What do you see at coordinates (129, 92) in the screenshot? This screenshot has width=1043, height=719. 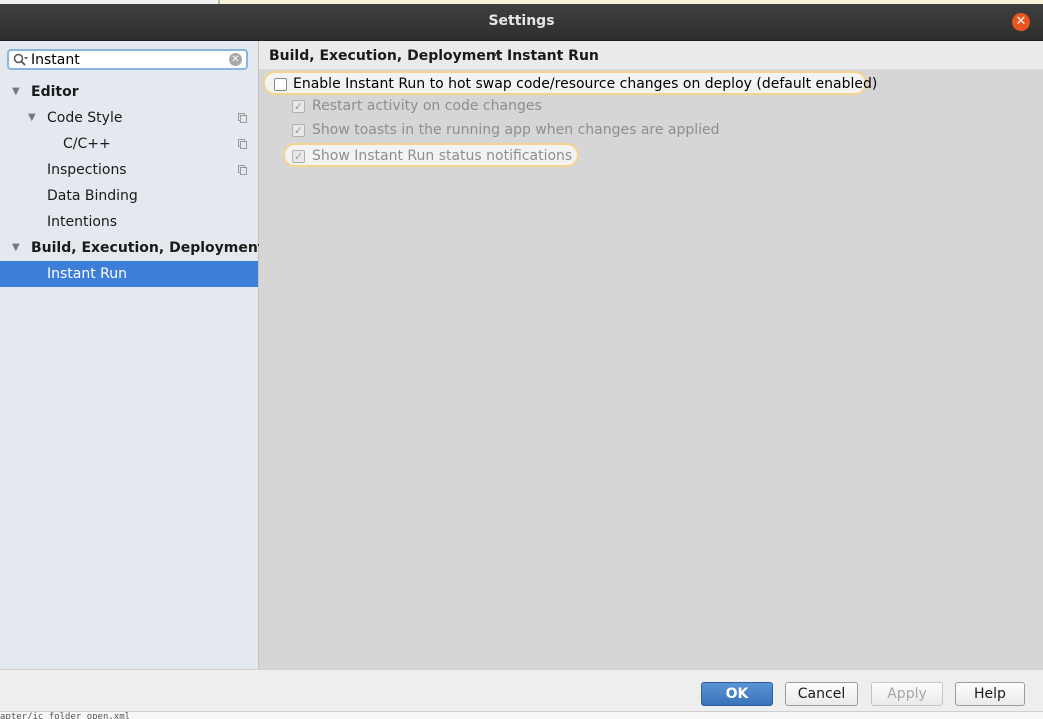 I see `tree-item-editor: ▼ Editor` at bounding box center [129, 92].